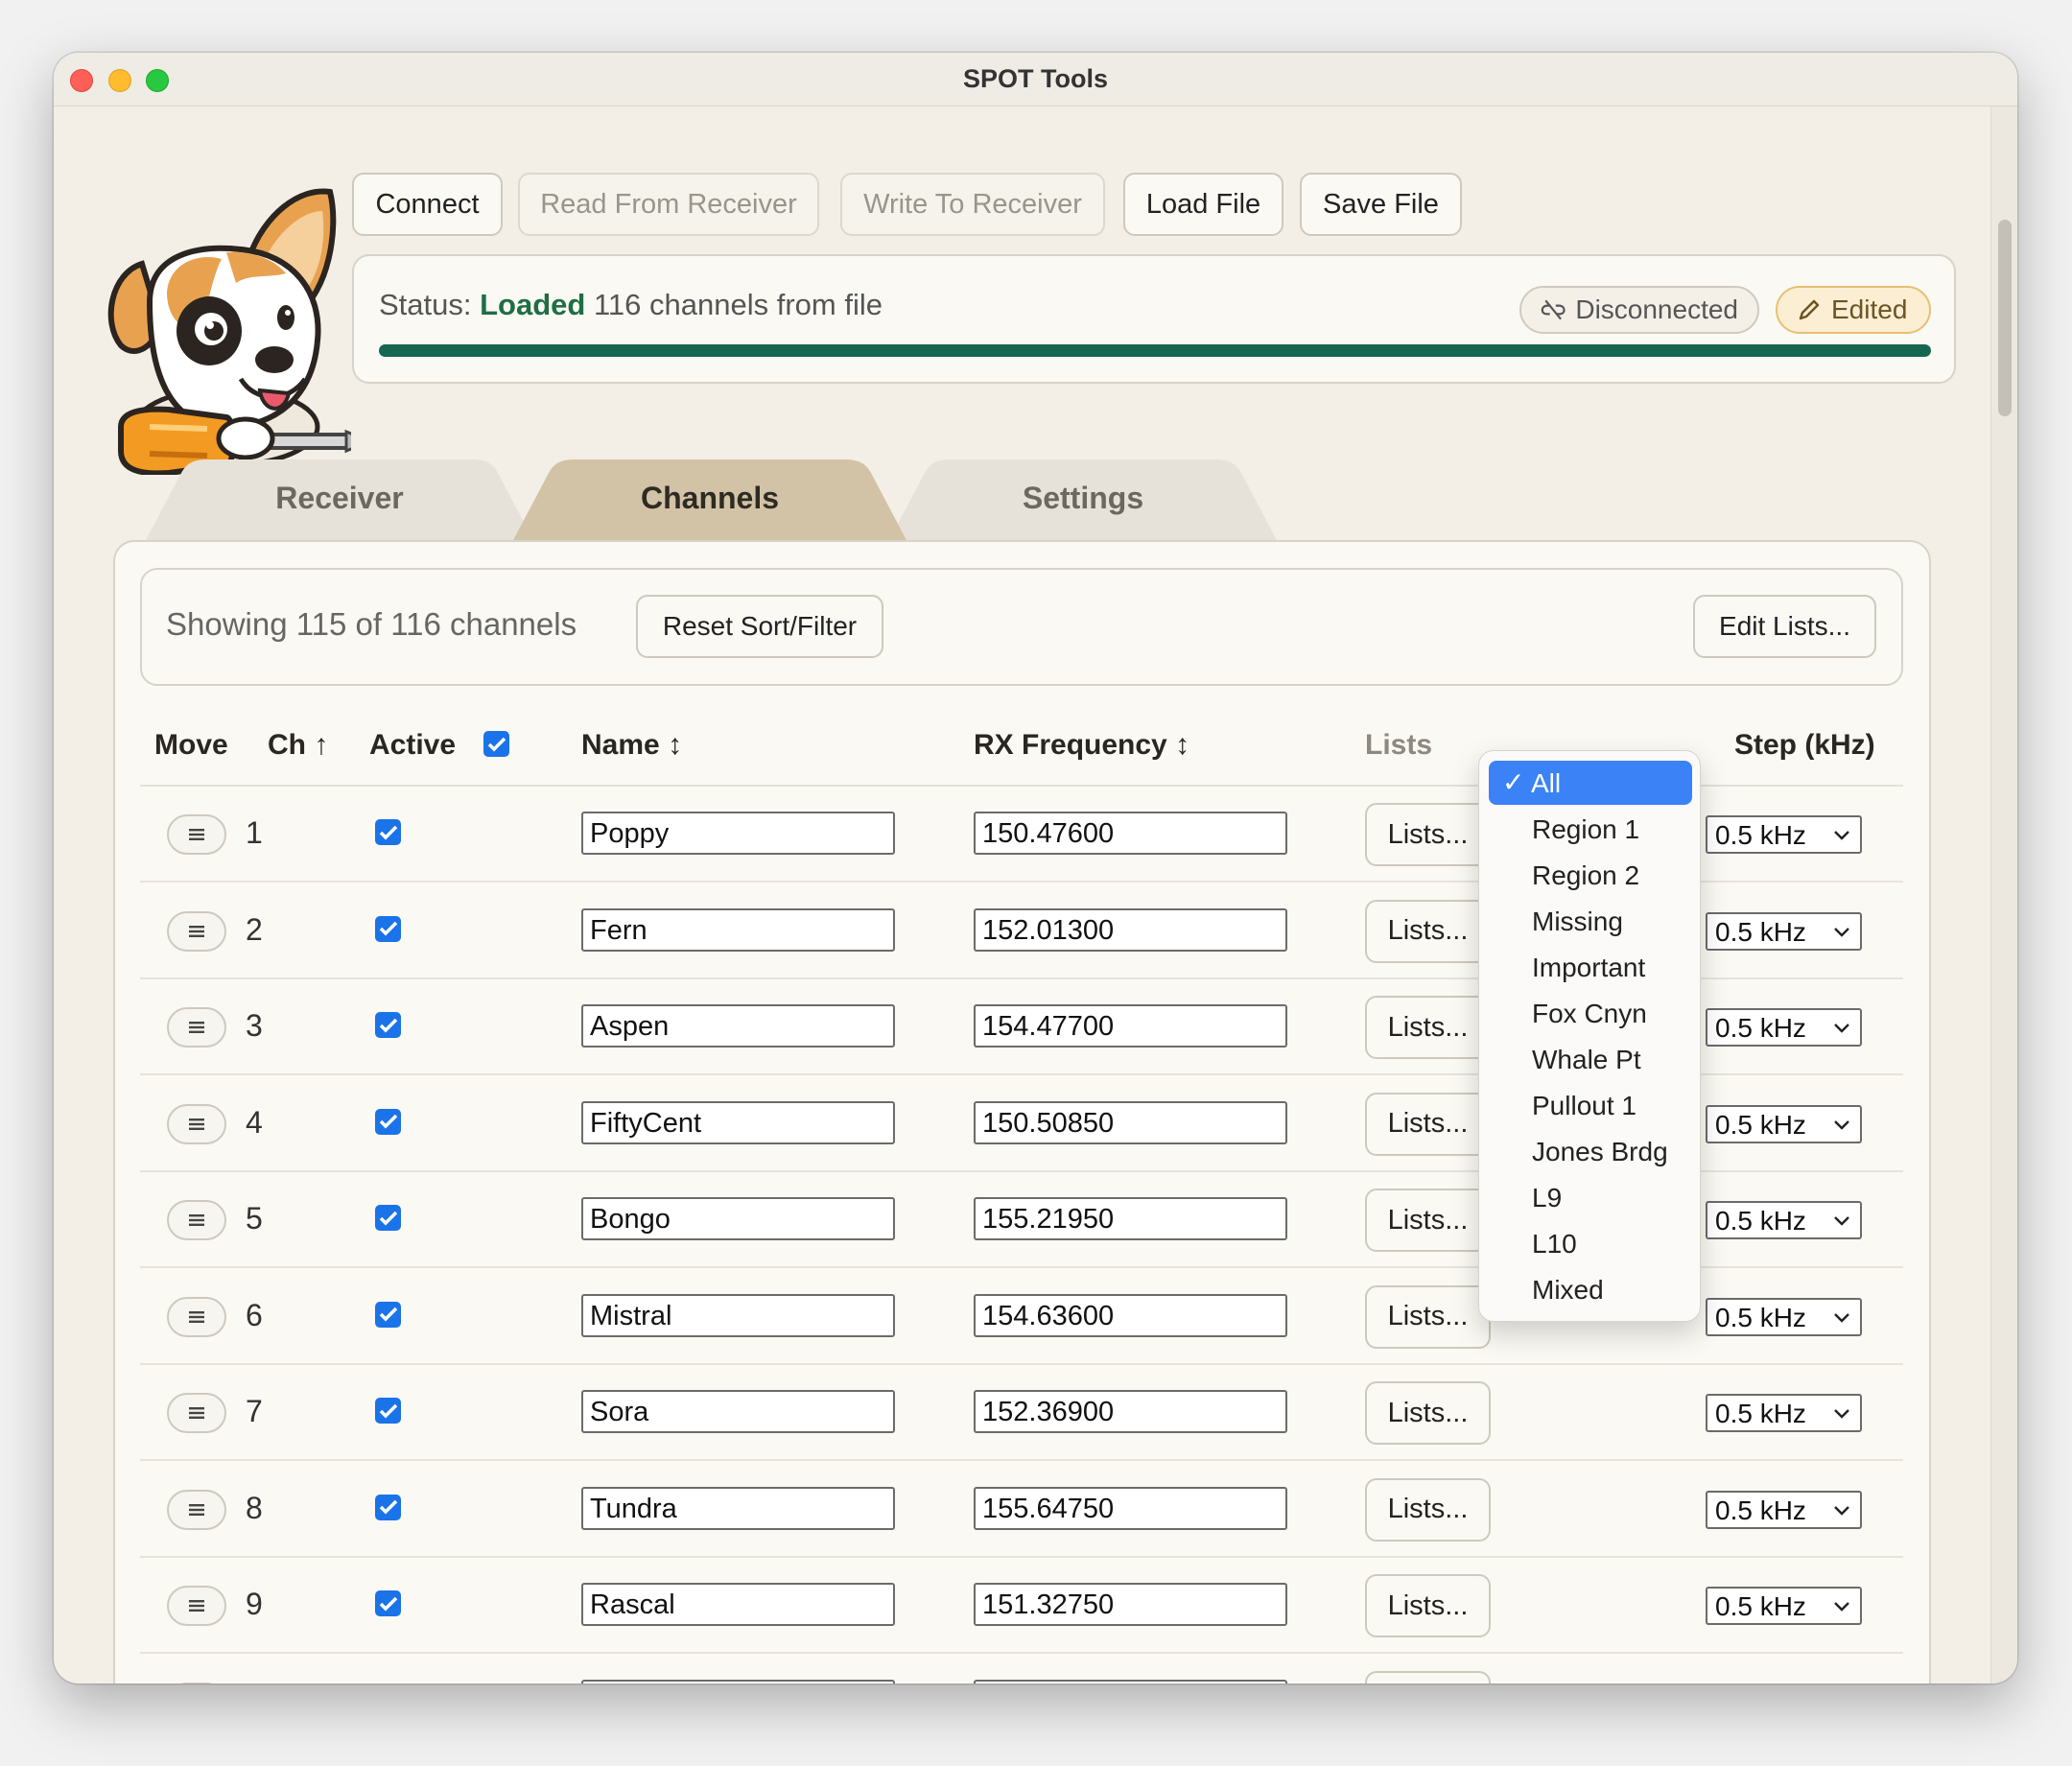 The image size is (2072, 1766). Describe the element at coordinates (1130, 1604) in the screenshot. I see `rx-frequency-input: 151.32750` at that location.